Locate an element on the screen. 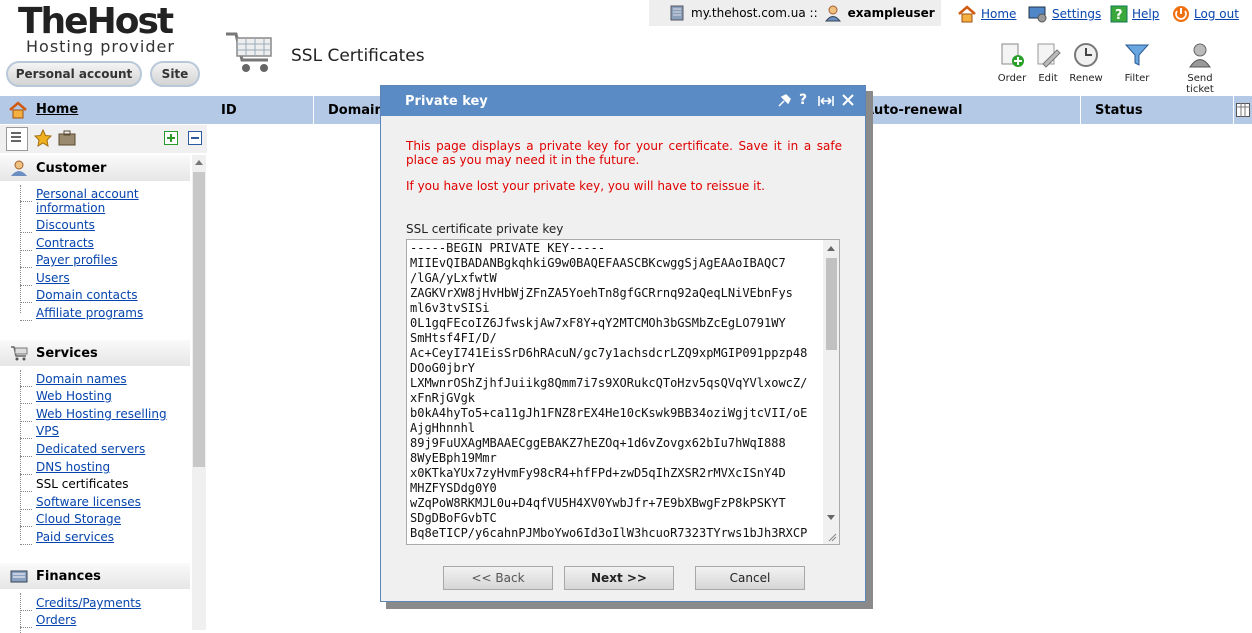 Image resolution: width=1252 pixels, height=633 pixels. logout-link: Log out is located at coordinates (1205, 14).